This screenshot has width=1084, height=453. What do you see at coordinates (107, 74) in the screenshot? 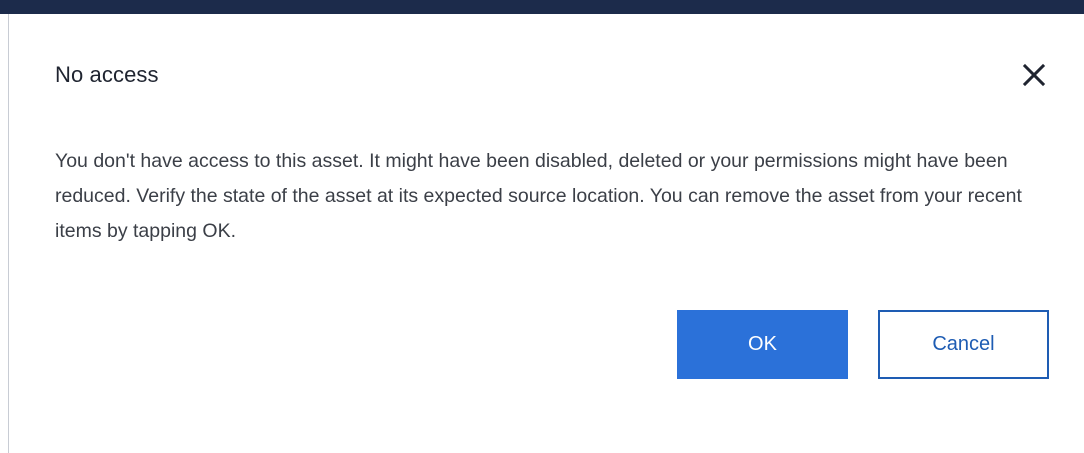
I see `dialog-title: No access` at bounding box center [107, 74].